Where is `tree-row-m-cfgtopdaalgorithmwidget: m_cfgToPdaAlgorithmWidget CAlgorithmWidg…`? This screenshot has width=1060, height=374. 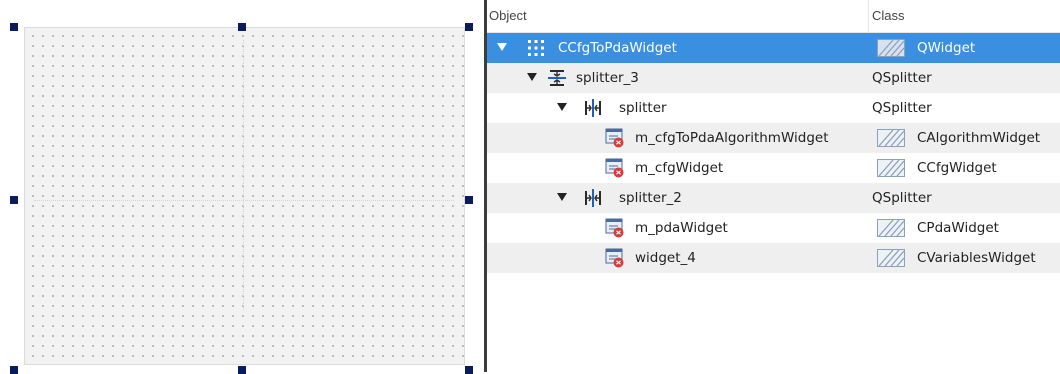 tree-row-m-cfgtopdaalgorithmwidget: m_cfgToPdaAlgorithmWidget CAlgorithmWidg… is located at coordinates (773, 138).